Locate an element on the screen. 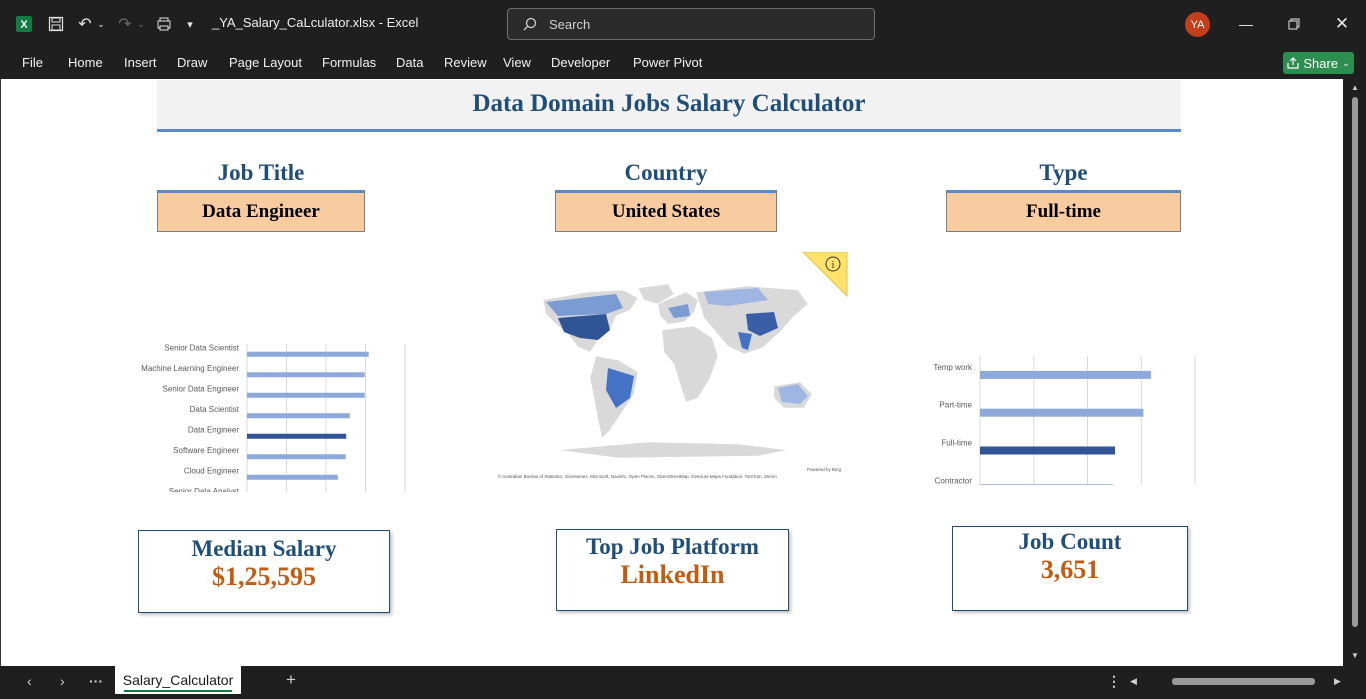 The height and width of the screenshot is (699, 1366). job-count-card: Job Count 3,651 is located at coordinates (1070, 568).